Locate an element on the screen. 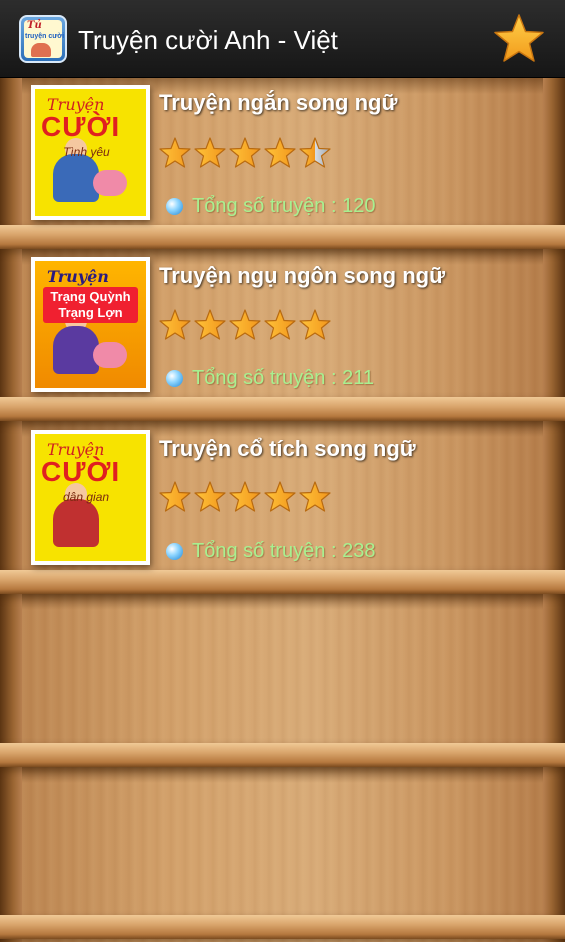 Image resolution: width=565 pixels, height=942 pixels. cover-title-line2: Trạng Quỳnh Trạng Lợn is located at coordinates (90, 305).